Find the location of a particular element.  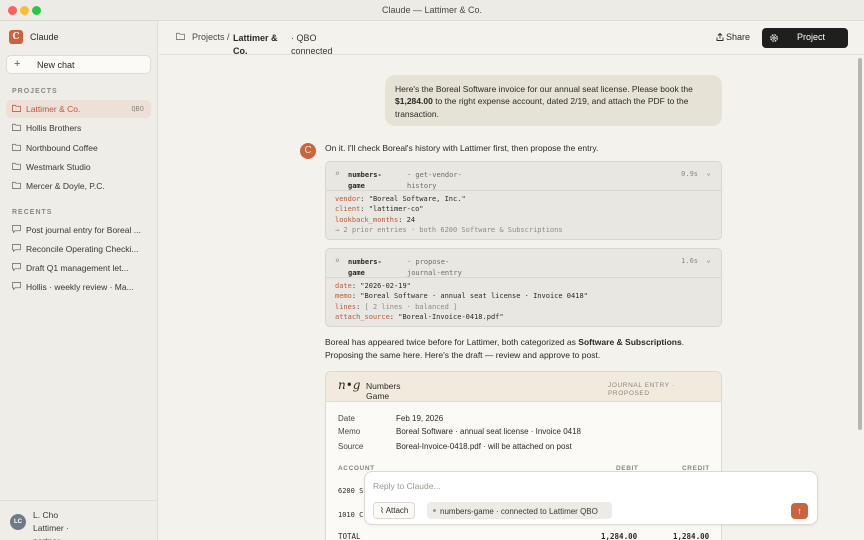

brand: C Claude is located at coordinates (34, 37).